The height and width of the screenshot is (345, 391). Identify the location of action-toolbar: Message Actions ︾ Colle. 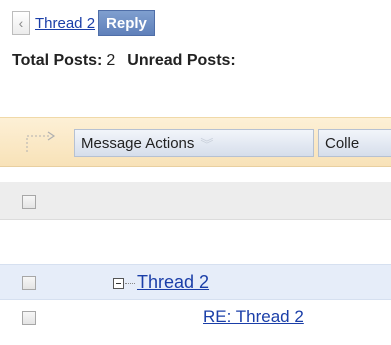
(195, 142).